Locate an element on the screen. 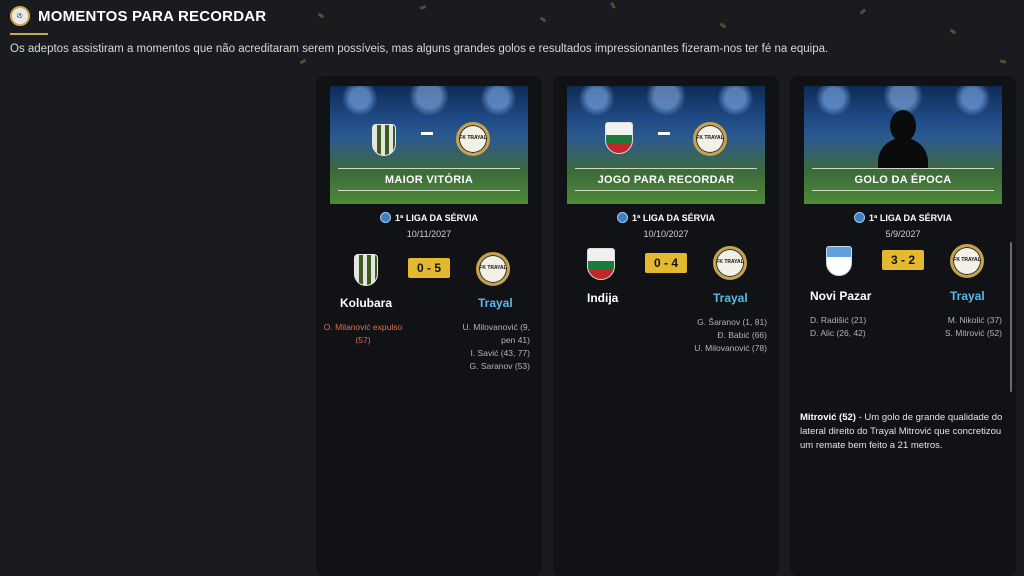 This screenshot has height=576, width=1024. page-header: ⚽ MOMENTOS PARA RECORDAR is located at coordinates (138, 16).